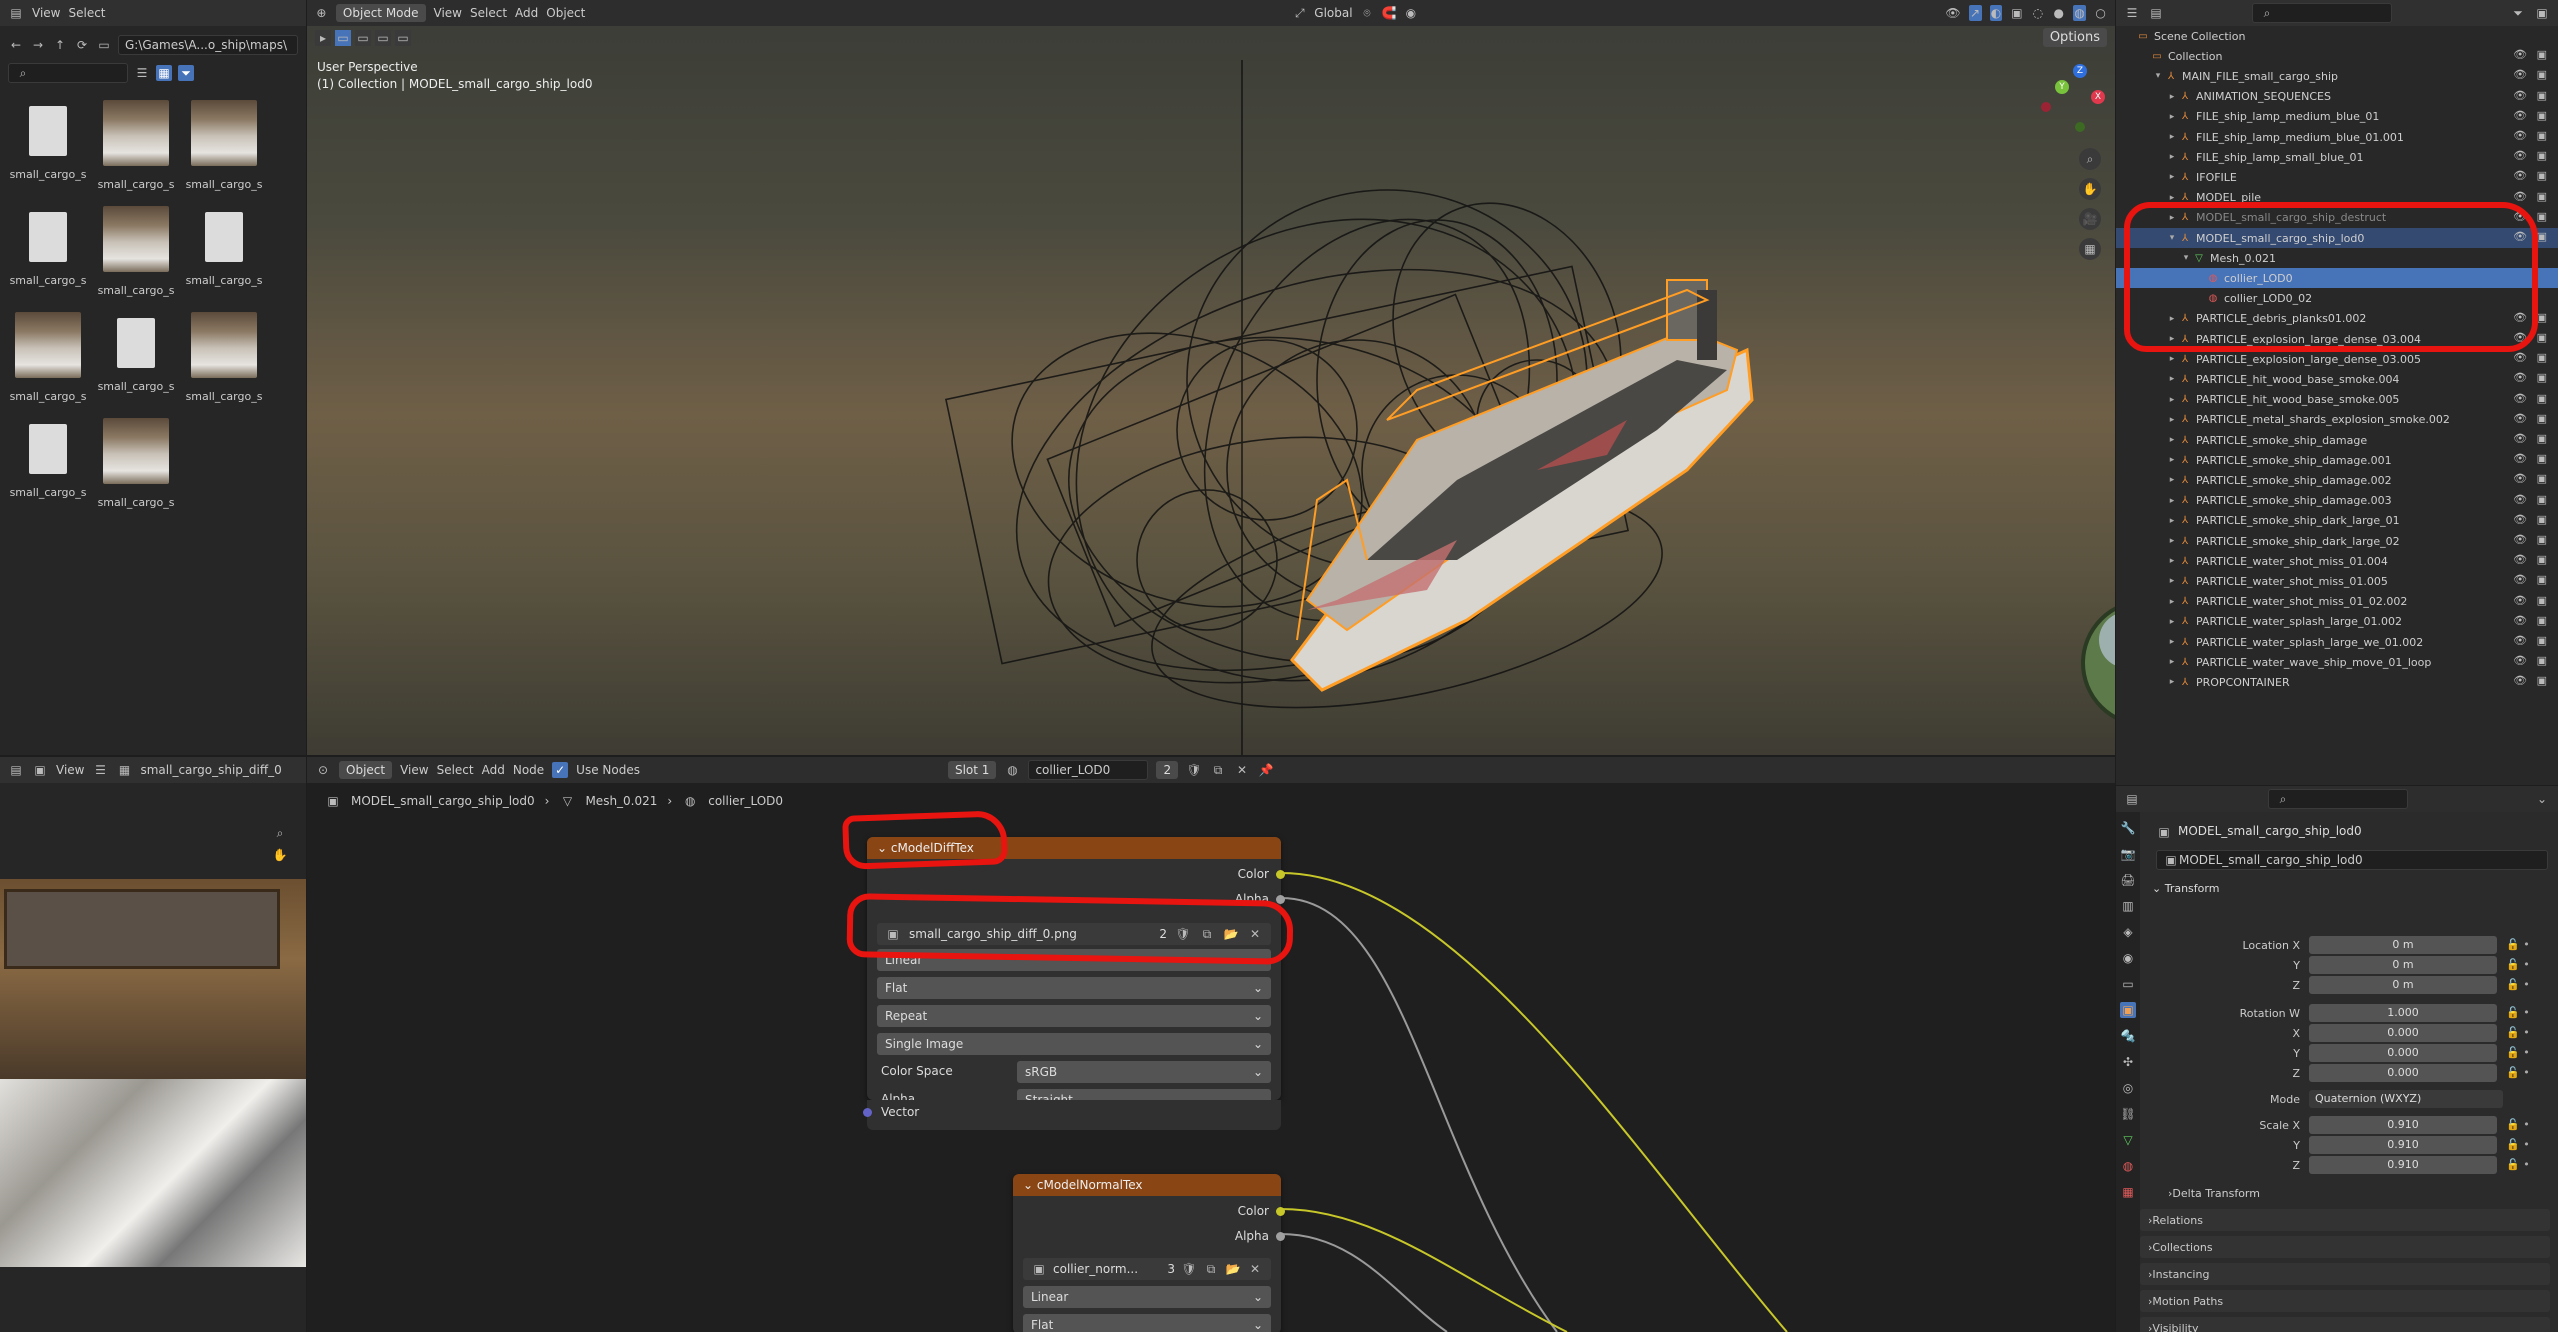  Describe the element at coordinates (38, 45) in the screenshot. I see `forward-icon: →` at that location.